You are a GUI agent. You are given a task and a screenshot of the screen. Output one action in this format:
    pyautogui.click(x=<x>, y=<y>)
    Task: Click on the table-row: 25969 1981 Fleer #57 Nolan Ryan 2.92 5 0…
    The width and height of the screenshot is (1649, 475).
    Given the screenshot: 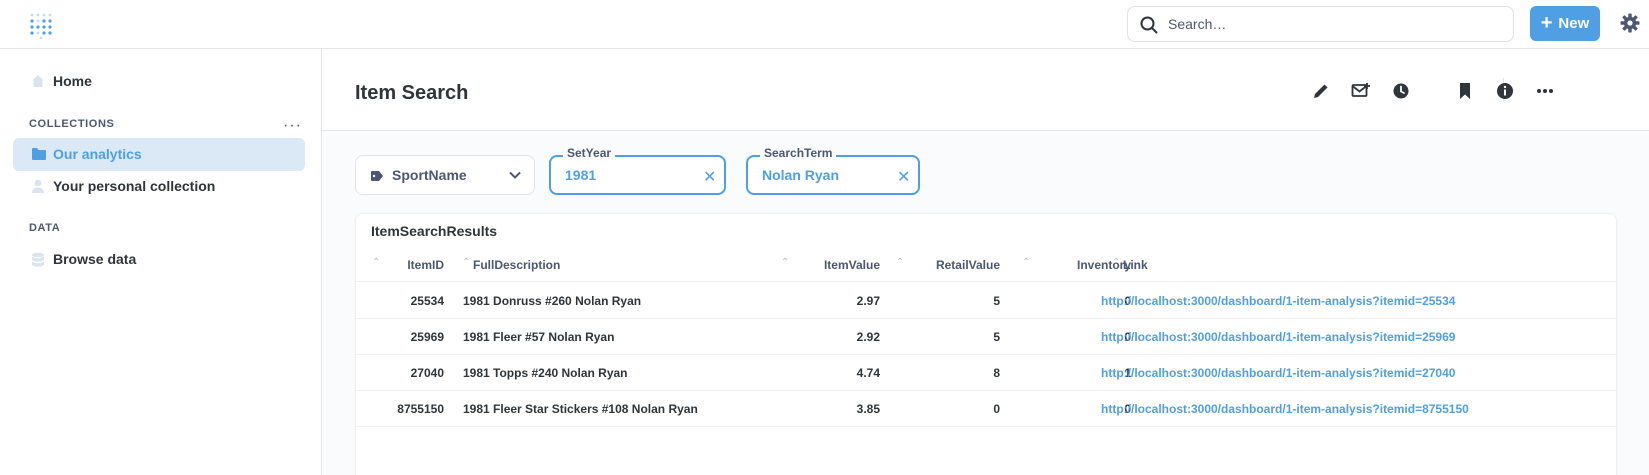 What is the action you would take?
    pyautogui.click(x=986, y=337)
    